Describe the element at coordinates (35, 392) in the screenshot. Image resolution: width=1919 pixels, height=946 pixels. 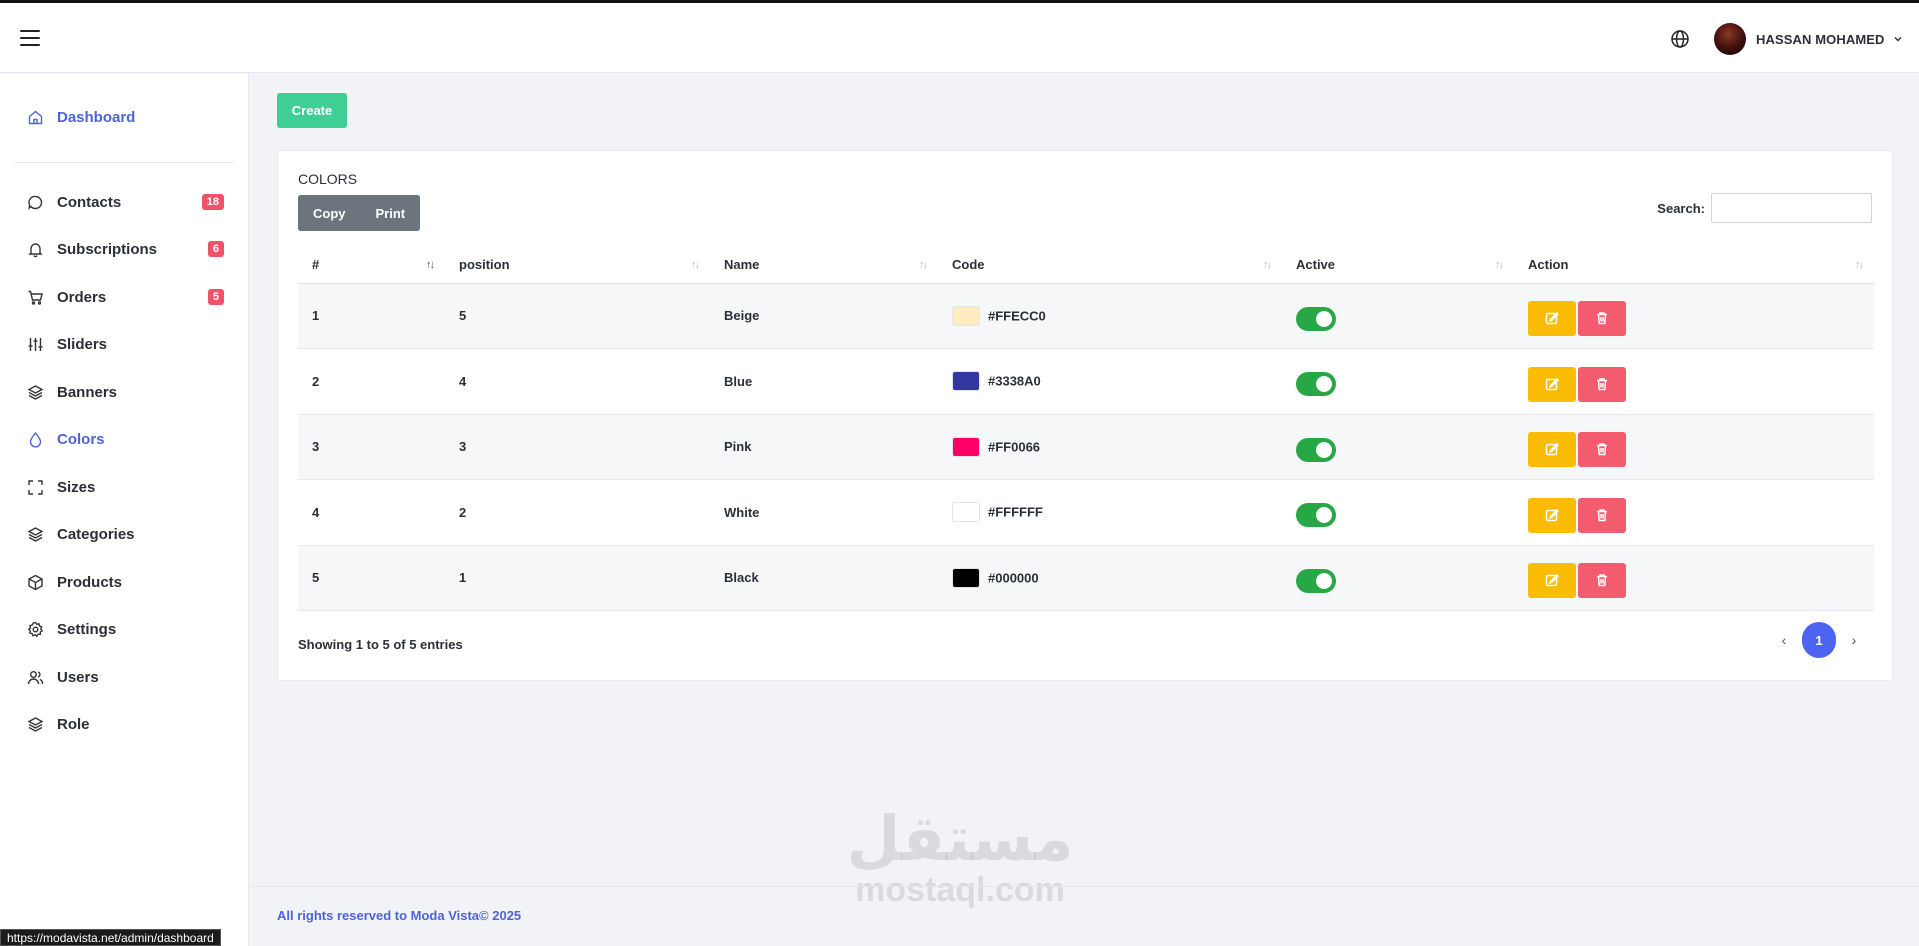
I see `layers-icon` at that location.